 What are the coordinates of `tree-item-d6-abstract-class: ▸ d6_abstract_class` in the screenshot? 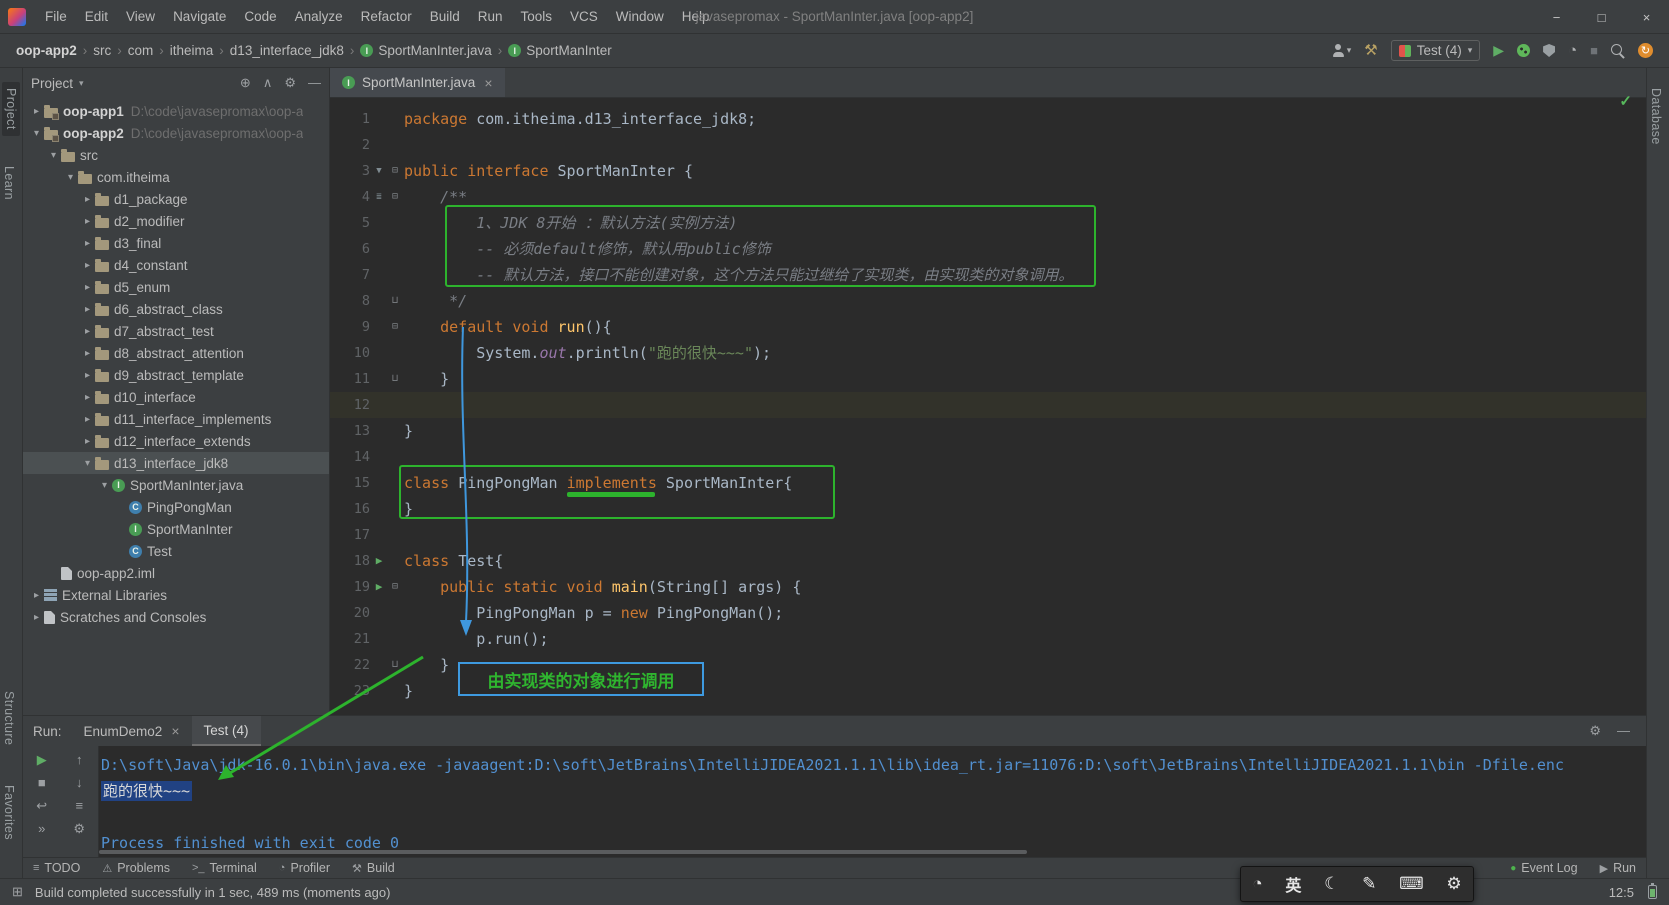 It's located at (176, 309).